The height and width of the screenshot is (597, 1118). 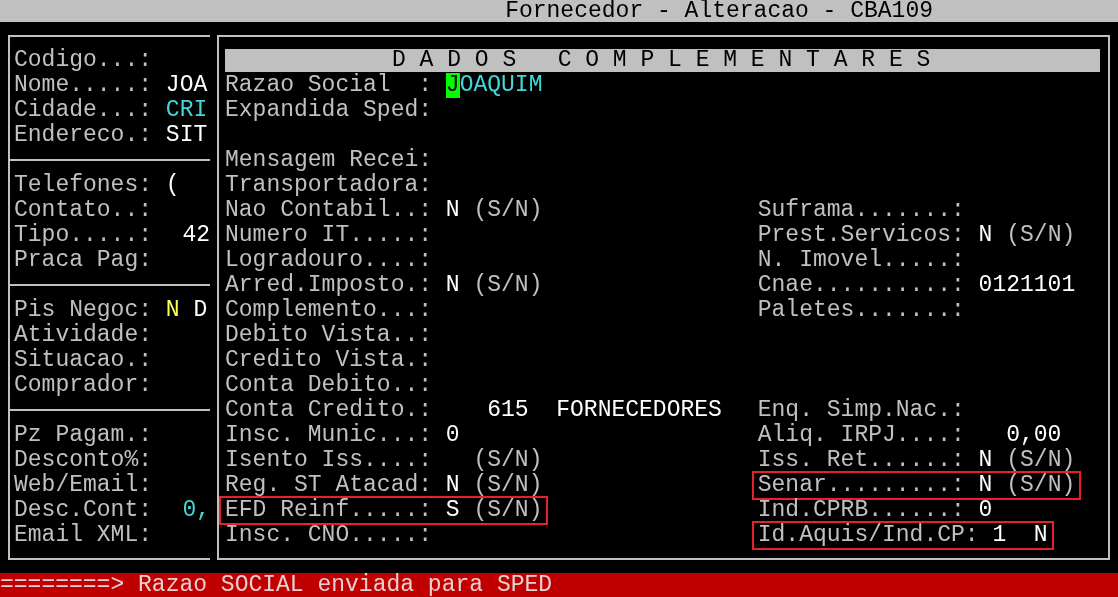 What do you see at coordinates (507, 410) in the screenshot?
I see `field-value: 615` at bounding box center [507, 410].